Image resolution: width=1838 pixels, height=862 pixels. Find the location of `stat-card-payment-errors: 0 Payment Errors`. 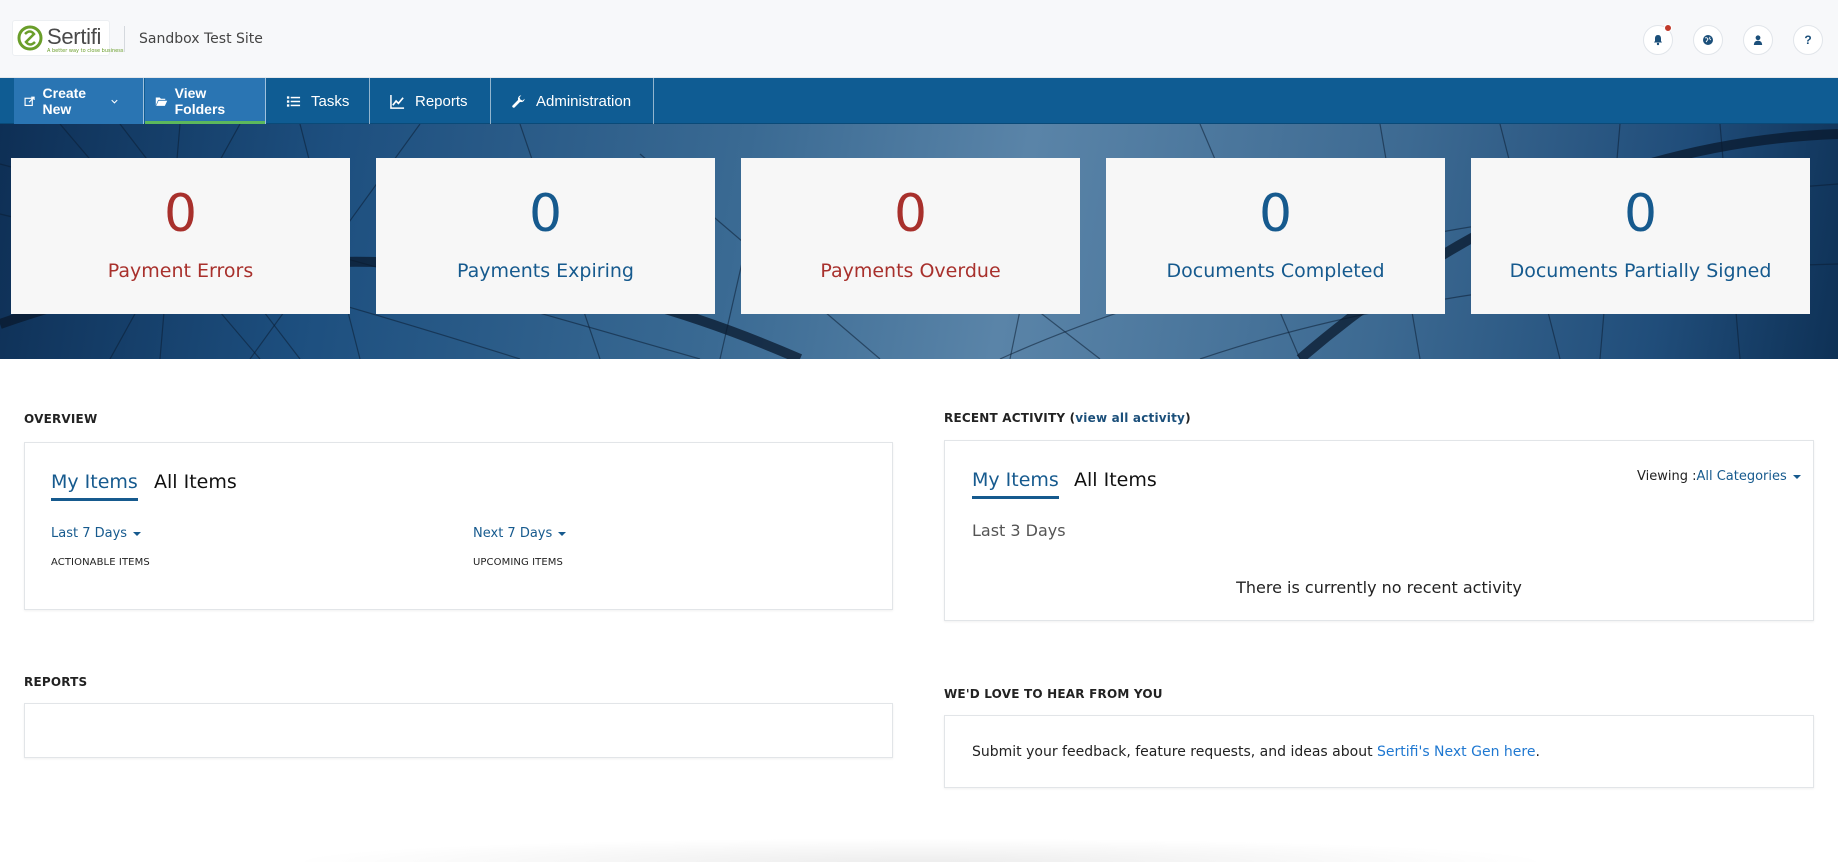

stat-card-payment-errors: 0 Payment Errors is located at coordinates (180, 236).